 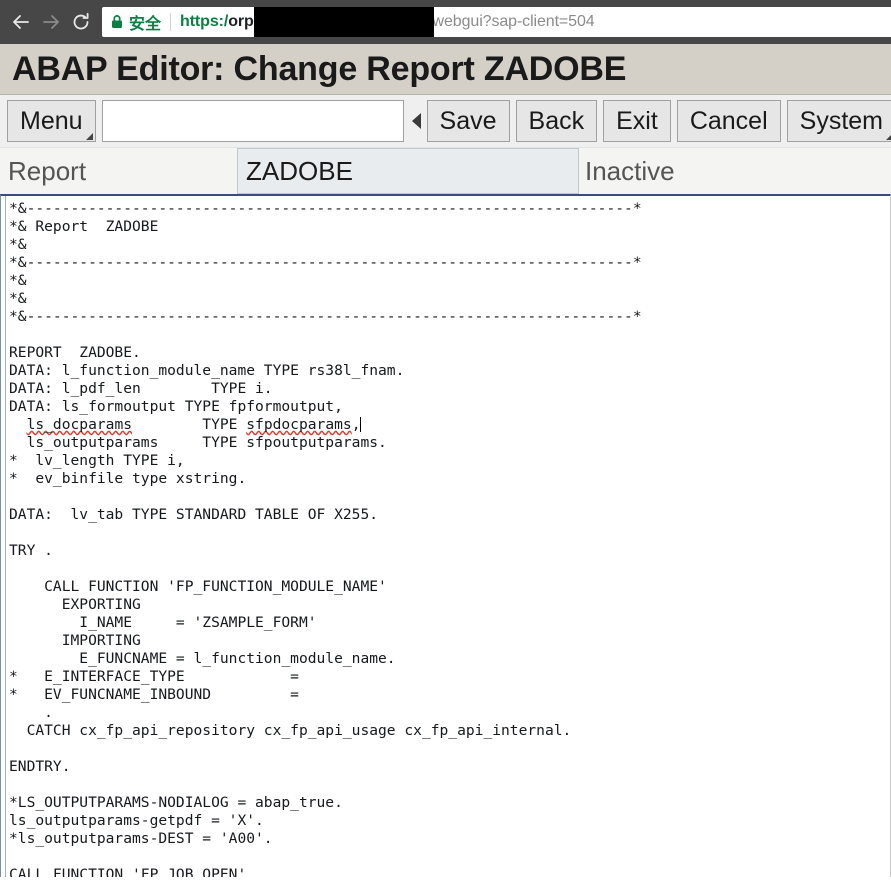 I want to click on report-name-field: ZADOBE, so click(x=408, y=171).